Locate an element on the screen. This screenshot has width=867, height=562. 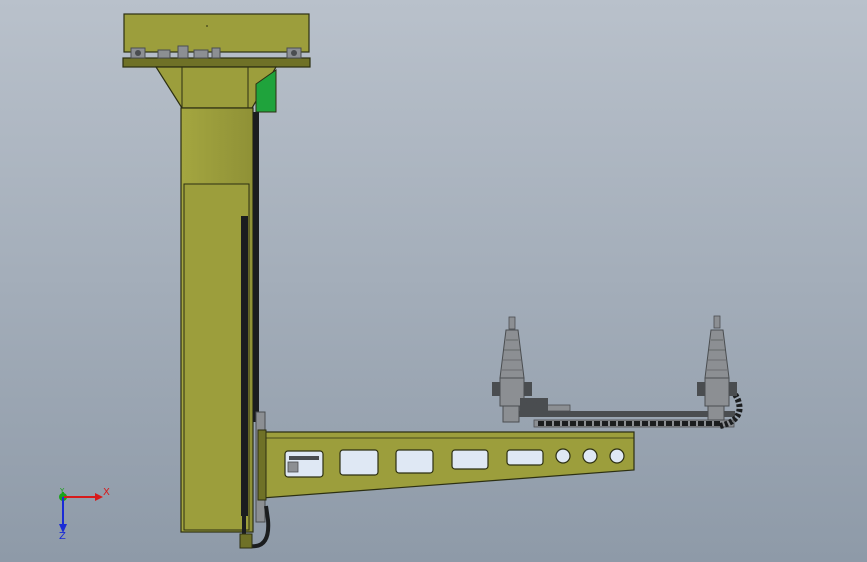
y-axis-label: Y is located at coordinates (62, 491).